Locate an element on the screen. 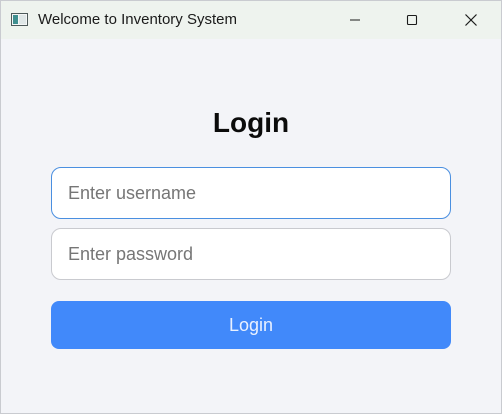  close-button is located at coordinates (471, 20).